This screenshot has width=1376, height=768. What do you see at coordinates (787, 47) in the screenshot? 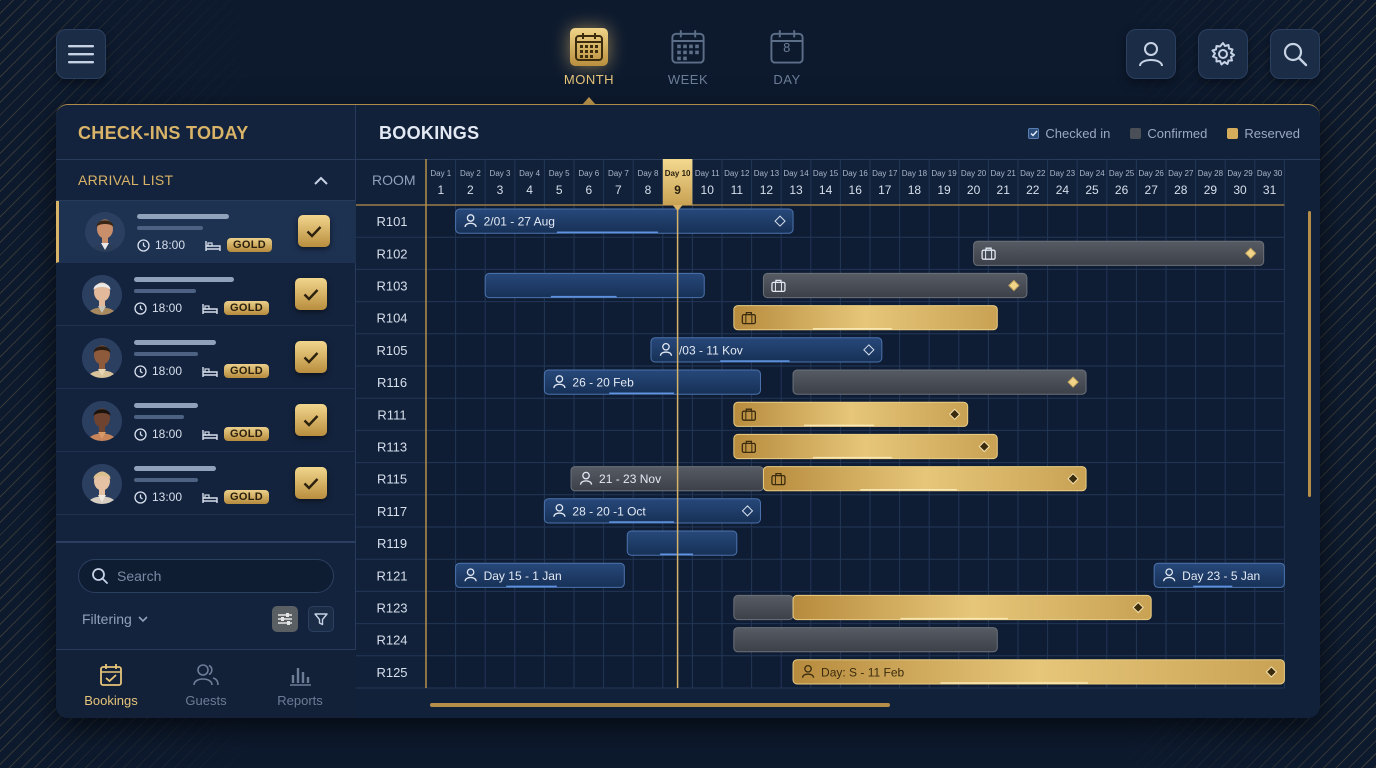
I see `calendar-day-icon: 8` at bounding box center [787, 47].